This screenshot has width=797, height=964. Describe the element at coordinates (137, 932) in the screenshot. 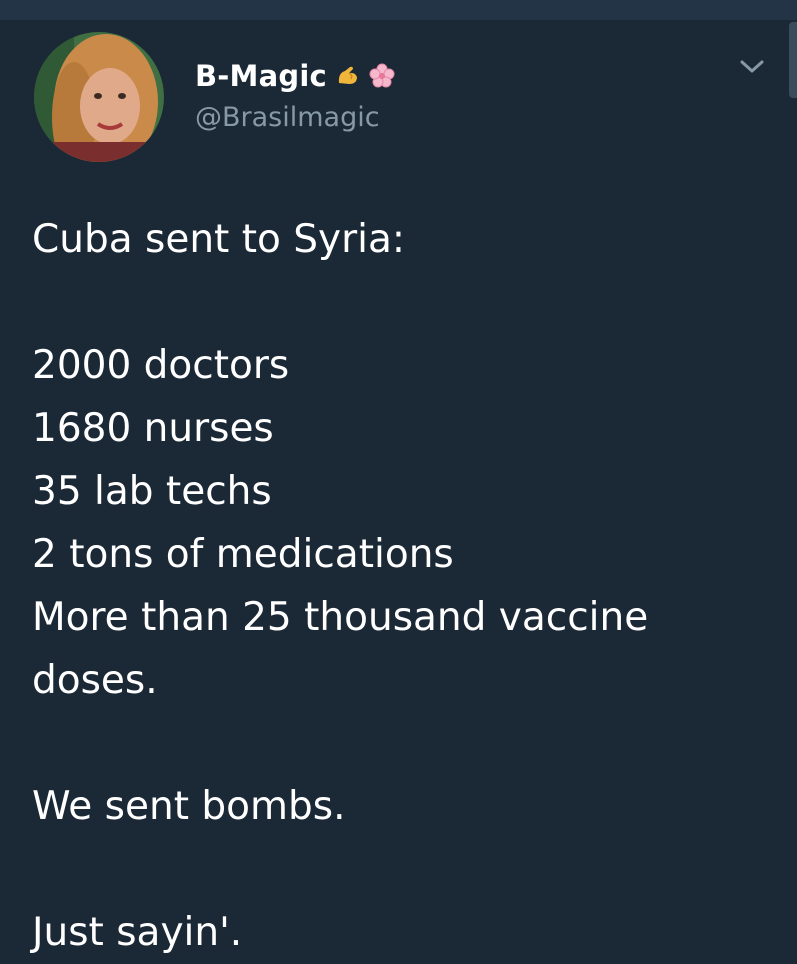

I see `tweet-line: Just sayin'.` at that location.